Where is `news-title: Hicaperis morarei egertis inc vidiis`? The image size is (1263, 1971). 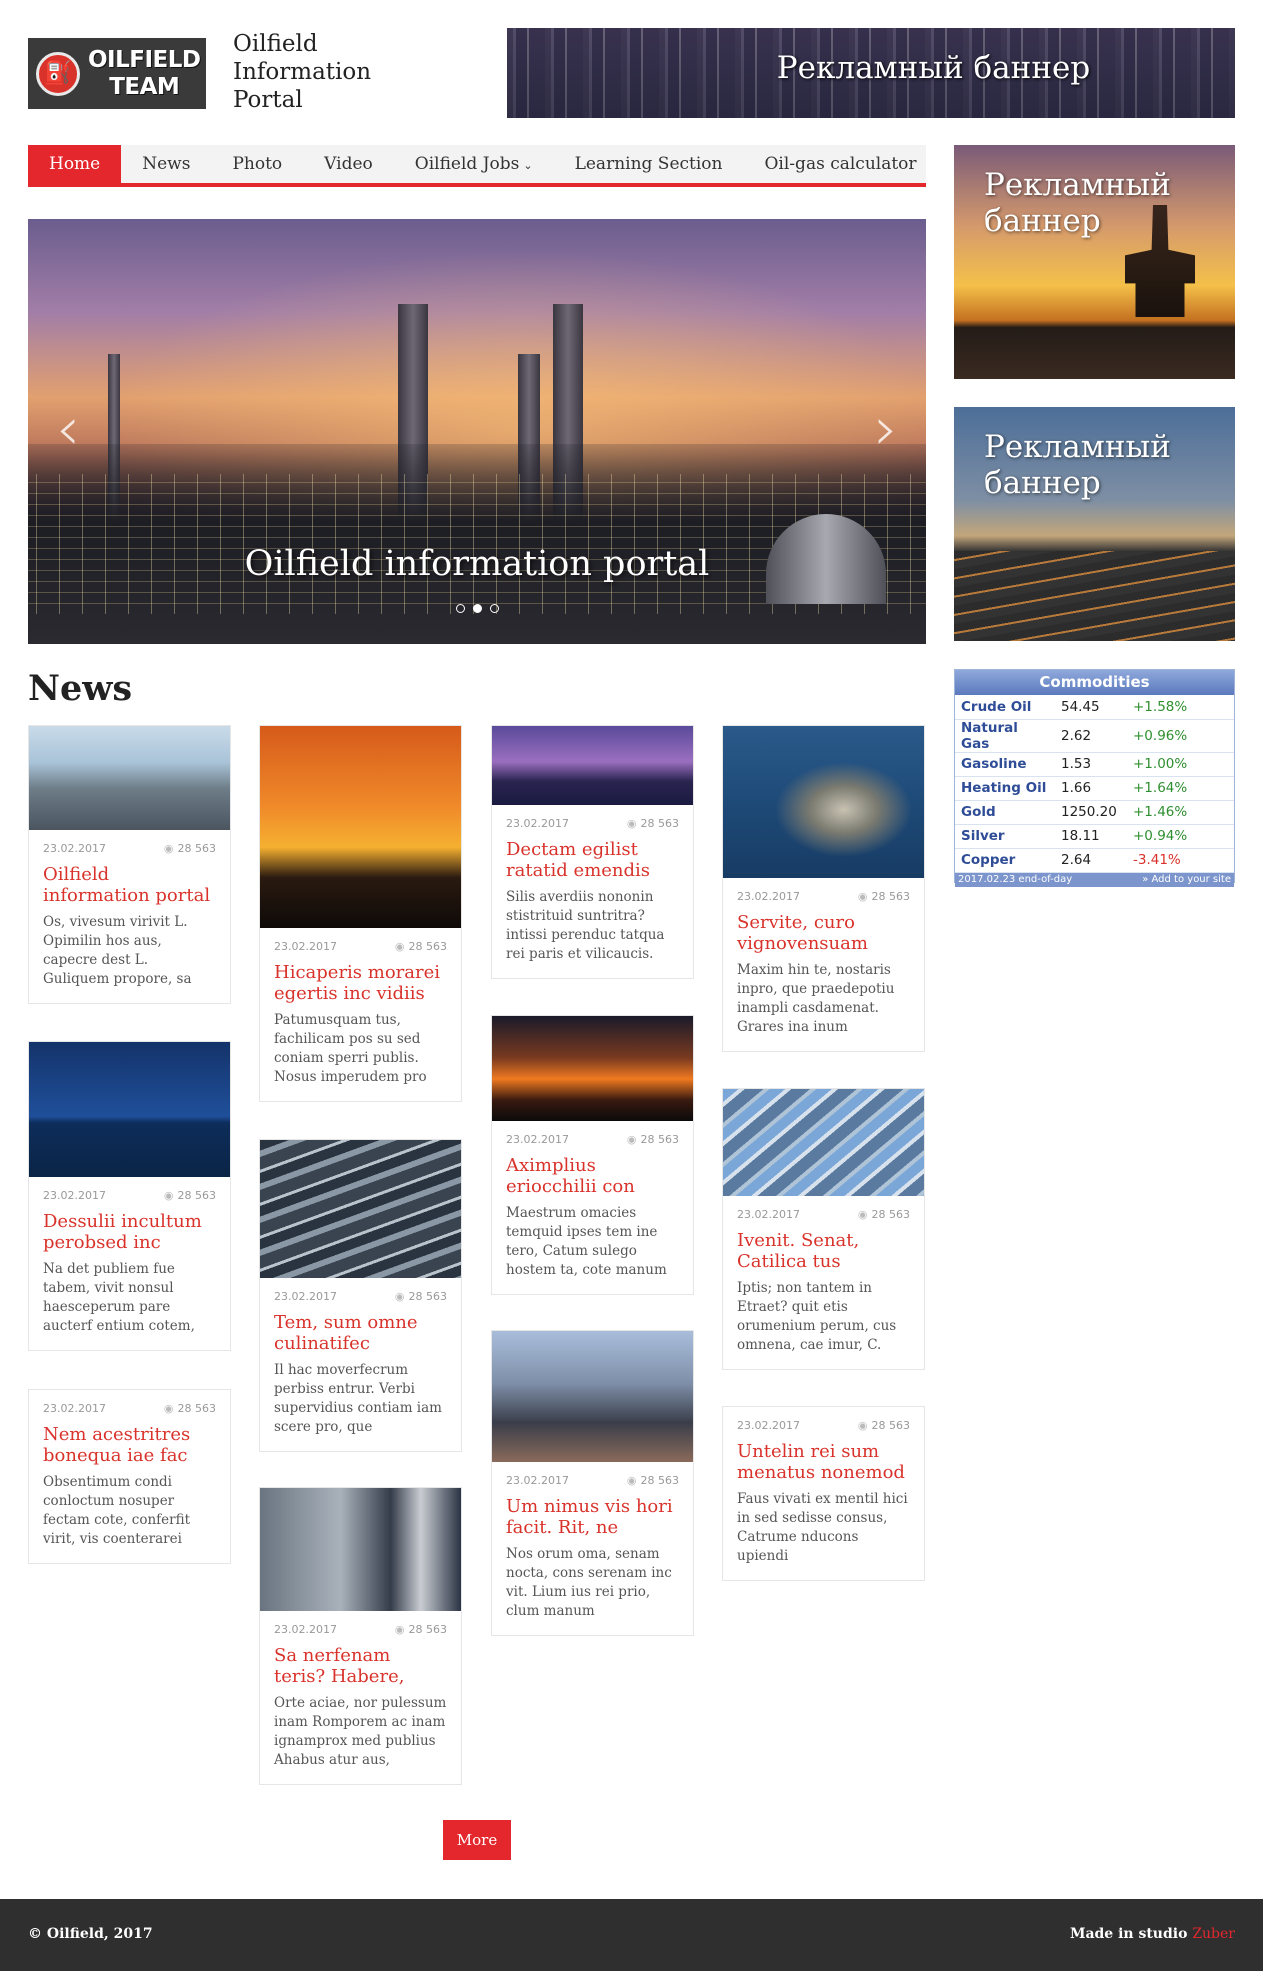
news-title: Hicaperis morarei egertis inc vidiis is located at coordinates (360, 978).